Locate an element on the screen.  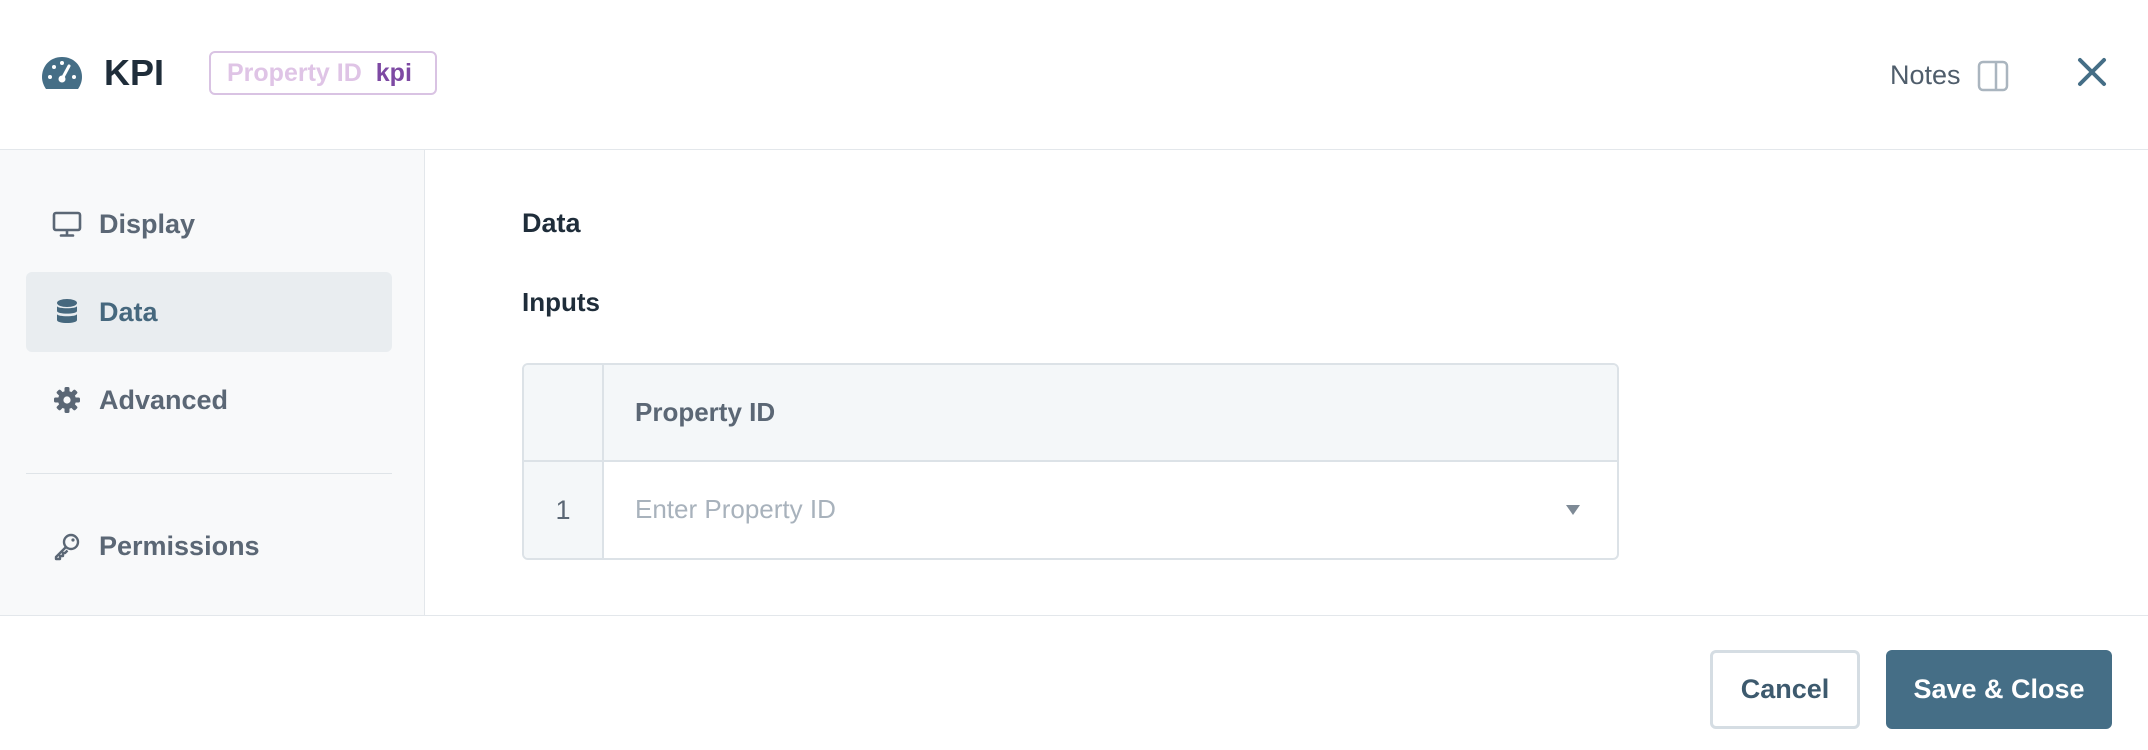
property-id-badge: Property ID kpi is located at coordinates (323, 73).